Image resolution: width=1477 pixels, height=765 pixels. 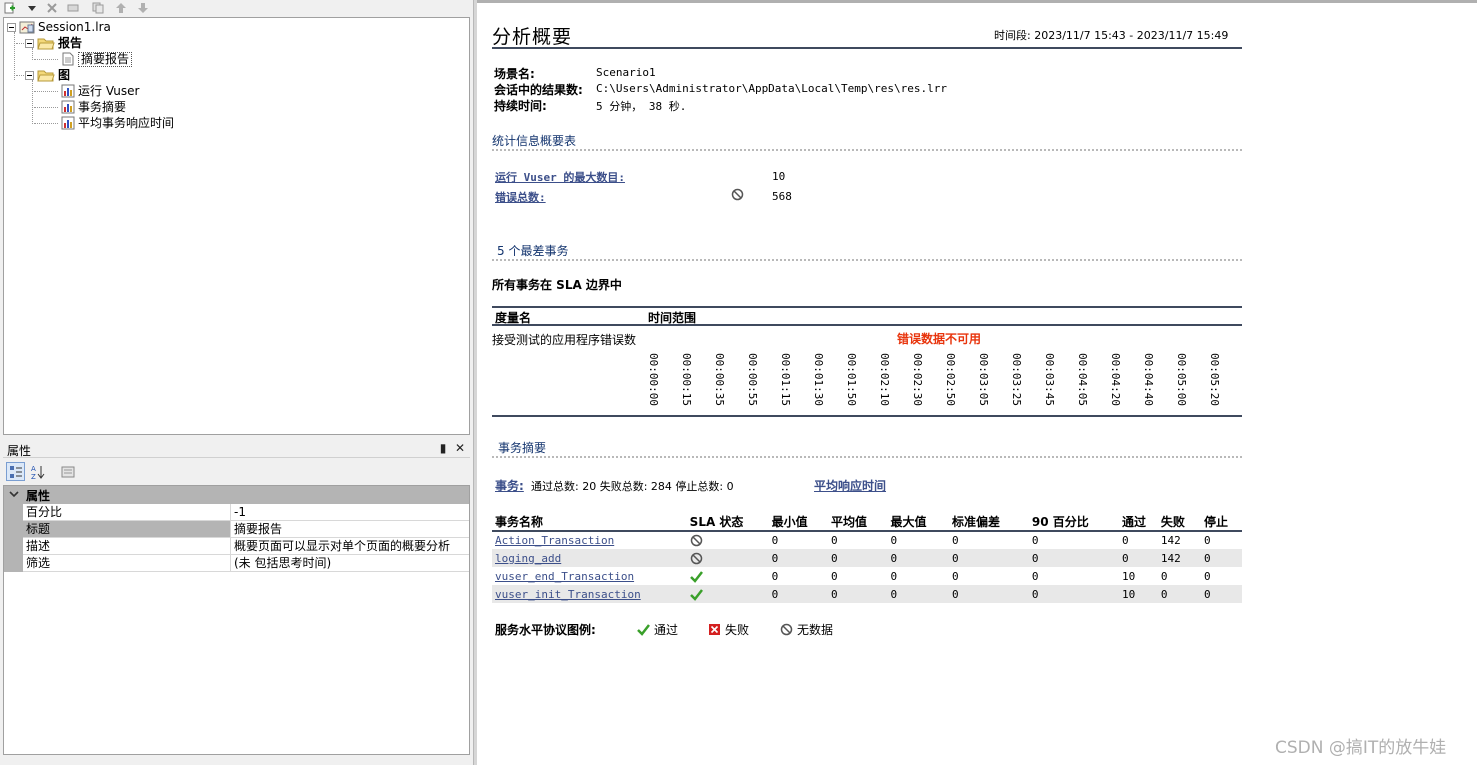 I want to click on property-row-percentile: 百分比 -1, so click(x=236, y=512).